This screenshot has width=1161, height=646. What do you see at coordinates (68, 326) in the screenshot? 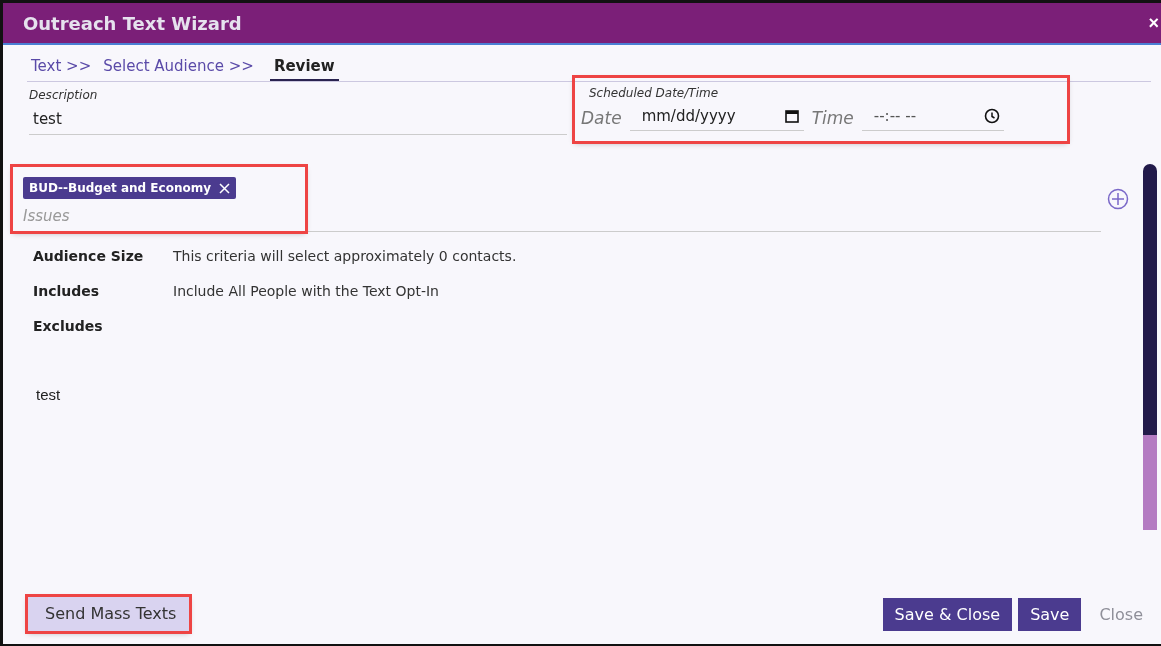
I see `summary-label: Excludes` at bounding box center [68, 326].